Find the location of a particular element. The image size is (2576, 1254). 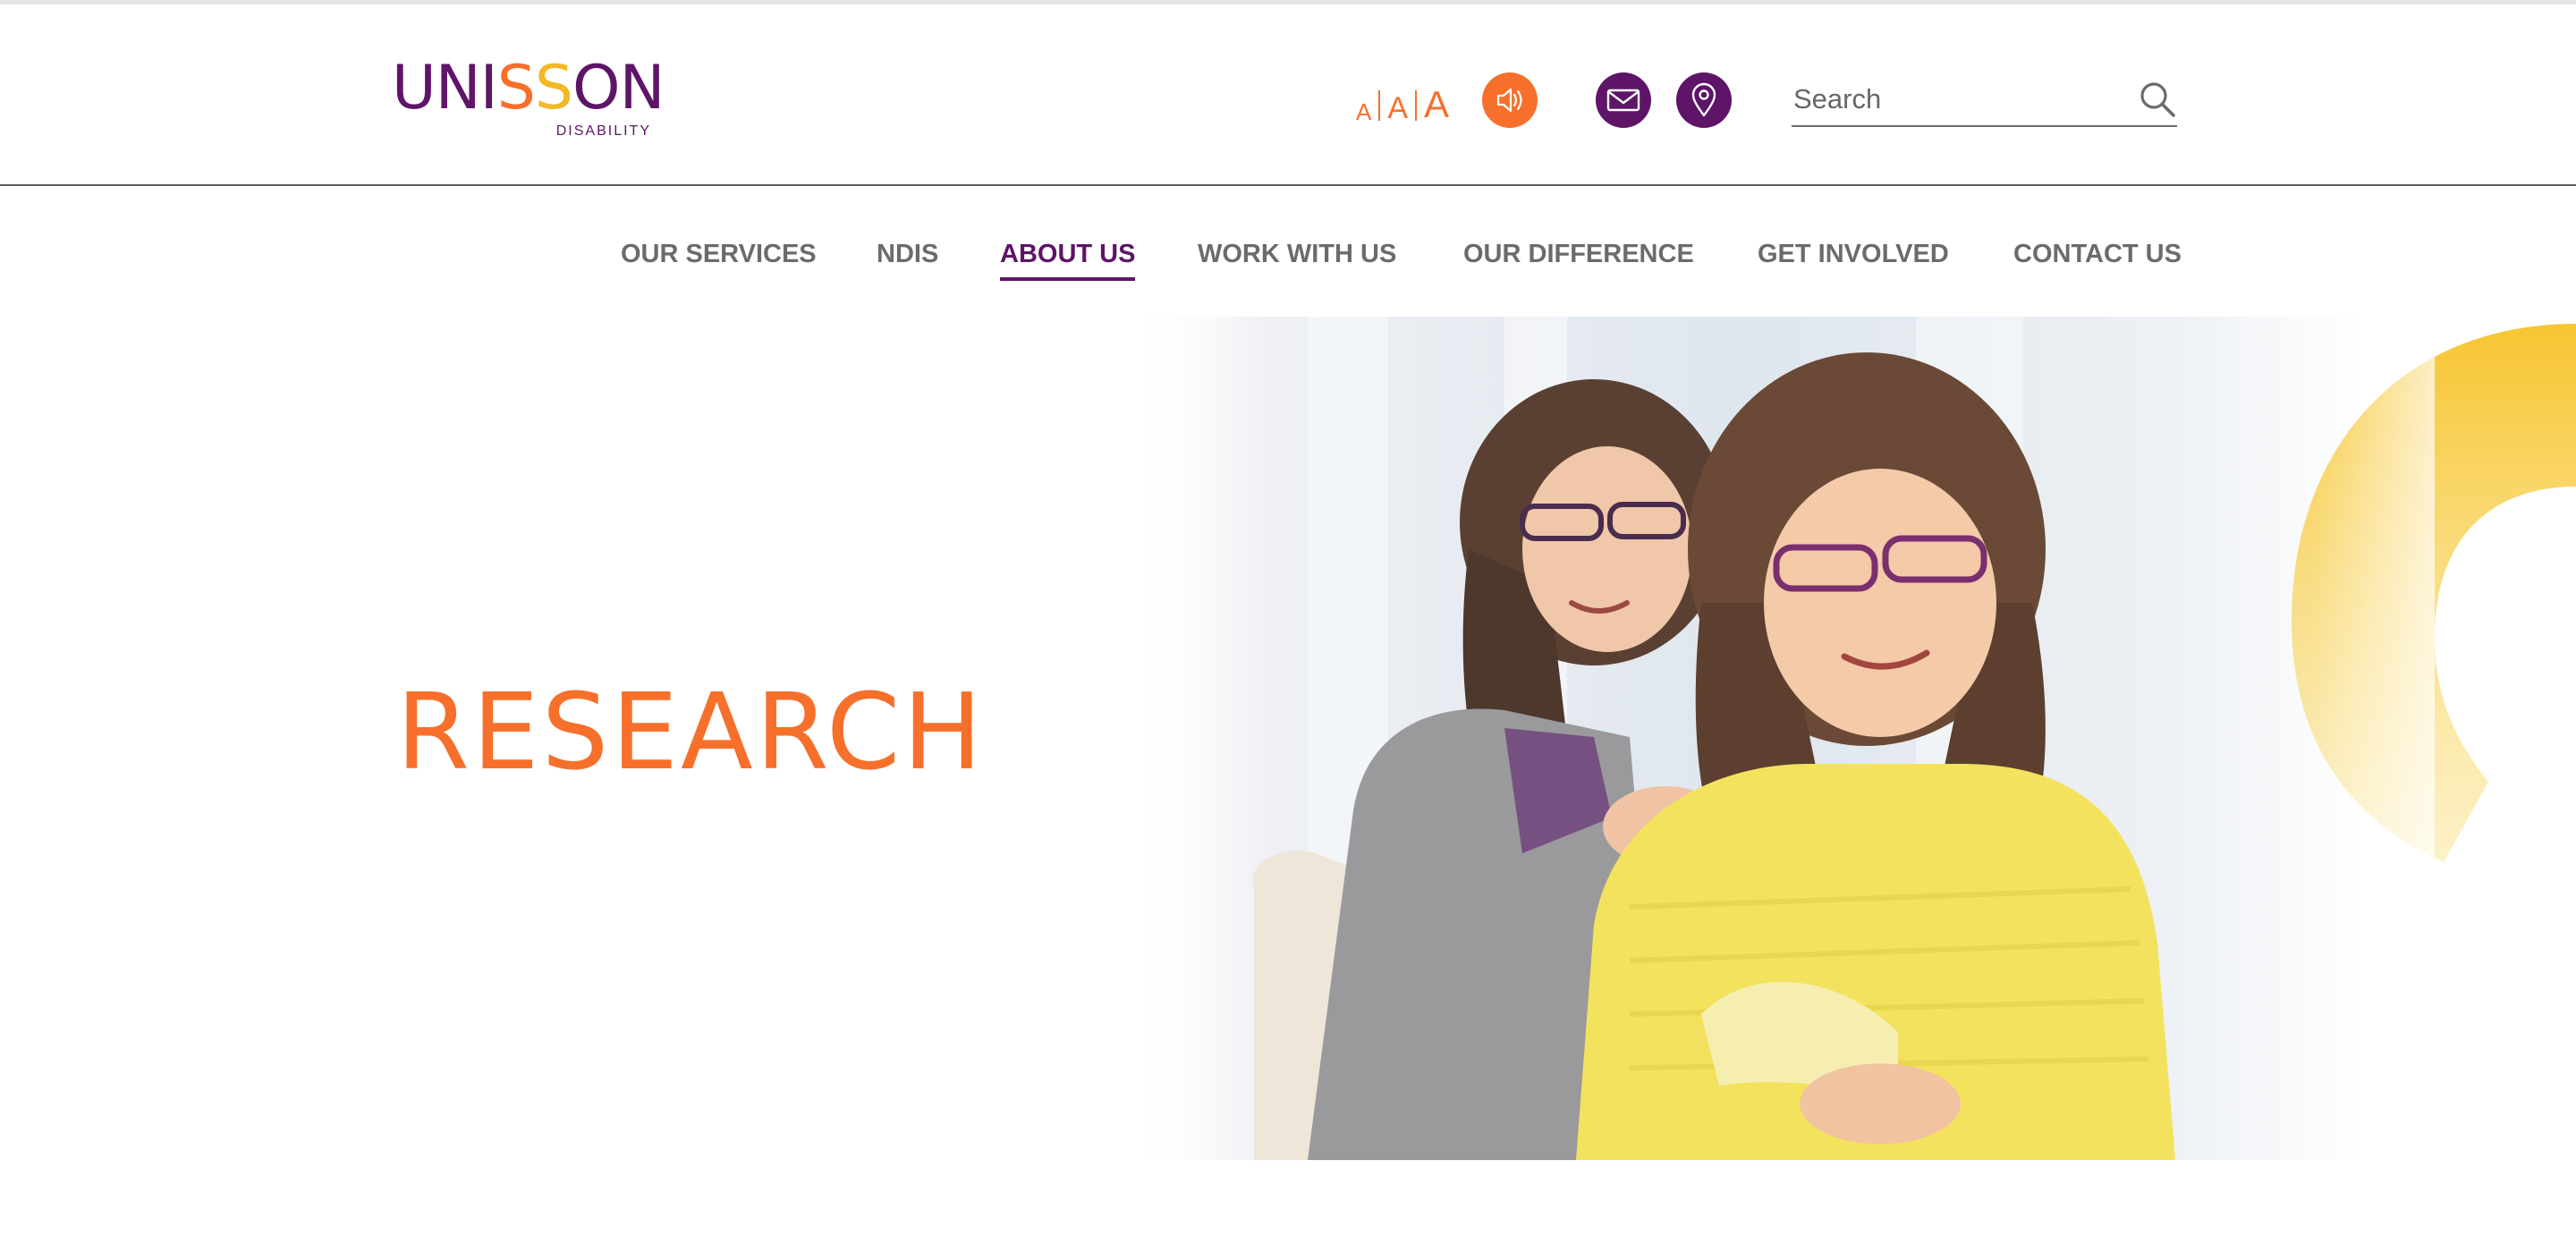

site-logo: UNISSON DISABILITY is located at coordinates (528, 98).